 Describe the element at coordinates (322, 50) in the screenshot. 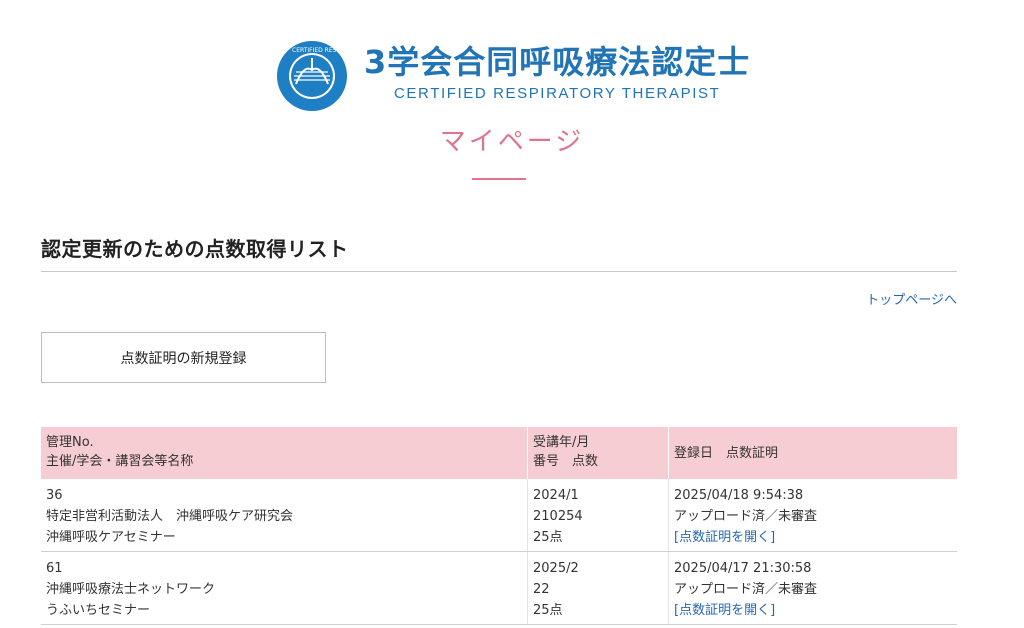

I see `svg-text: CERTIFIED RESPIRATORY` at that location.